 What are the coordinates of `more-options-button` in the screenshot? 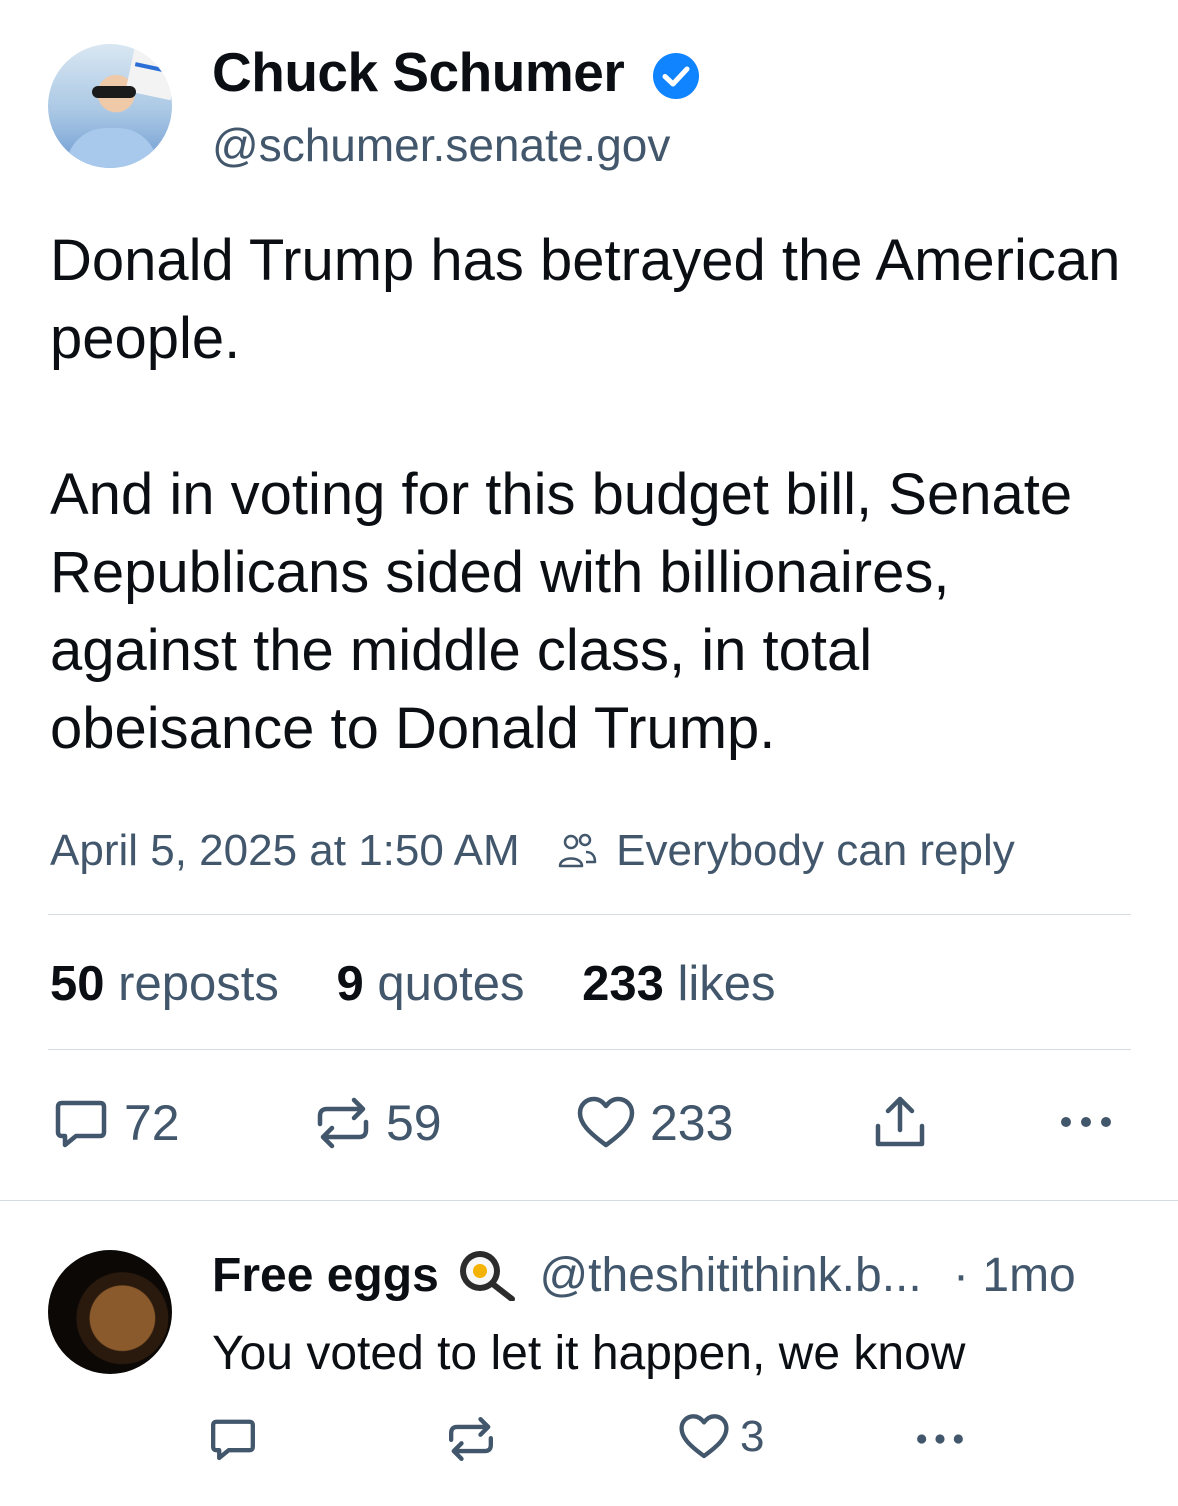 It's located at (1086, 1122).